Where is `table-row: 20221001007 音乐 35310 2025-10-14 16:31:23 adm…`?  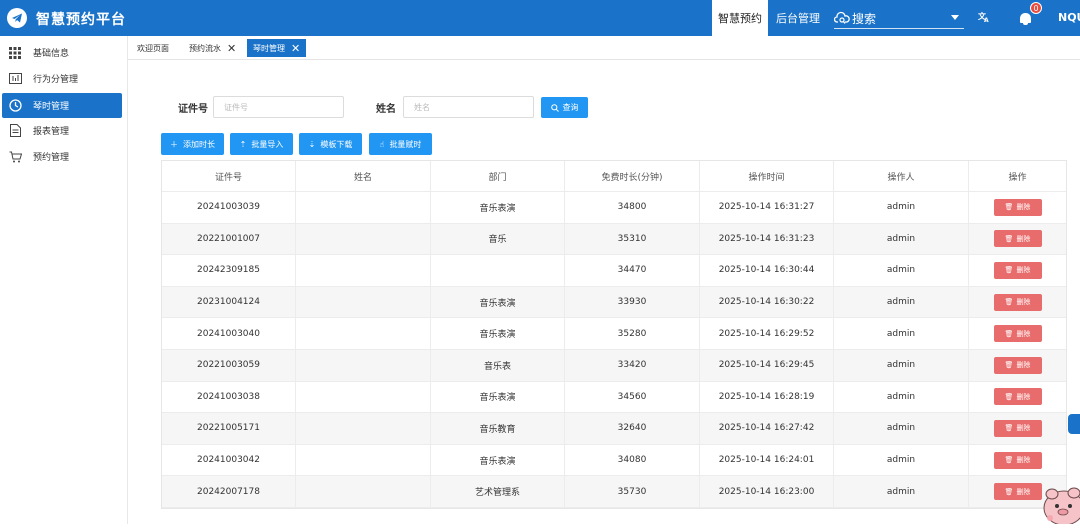
table-row: 20221001007 音乐 35310 2025-10-14 16:31:23 adm… is located at coordinates (614, 239).